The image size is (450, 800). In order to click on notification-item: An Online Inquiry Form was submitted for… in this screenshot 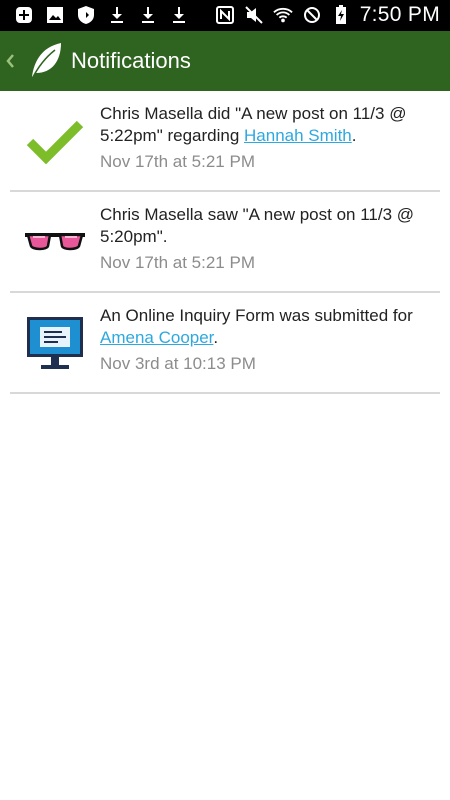, I will do `click(225, 343)`.